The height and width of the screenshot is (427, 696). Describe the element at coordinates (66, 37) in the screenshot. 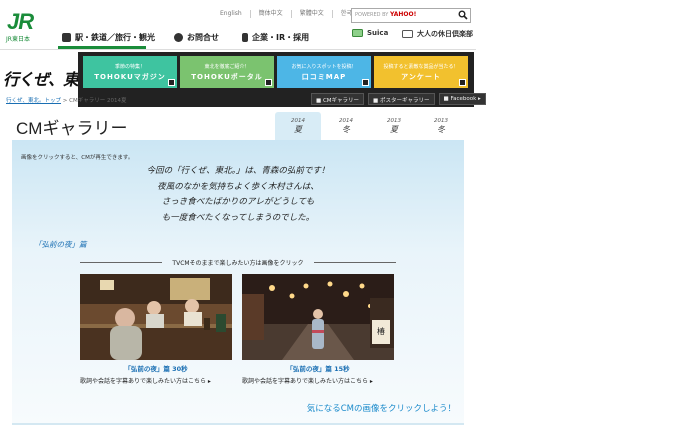

I see `train-icon` at that location.